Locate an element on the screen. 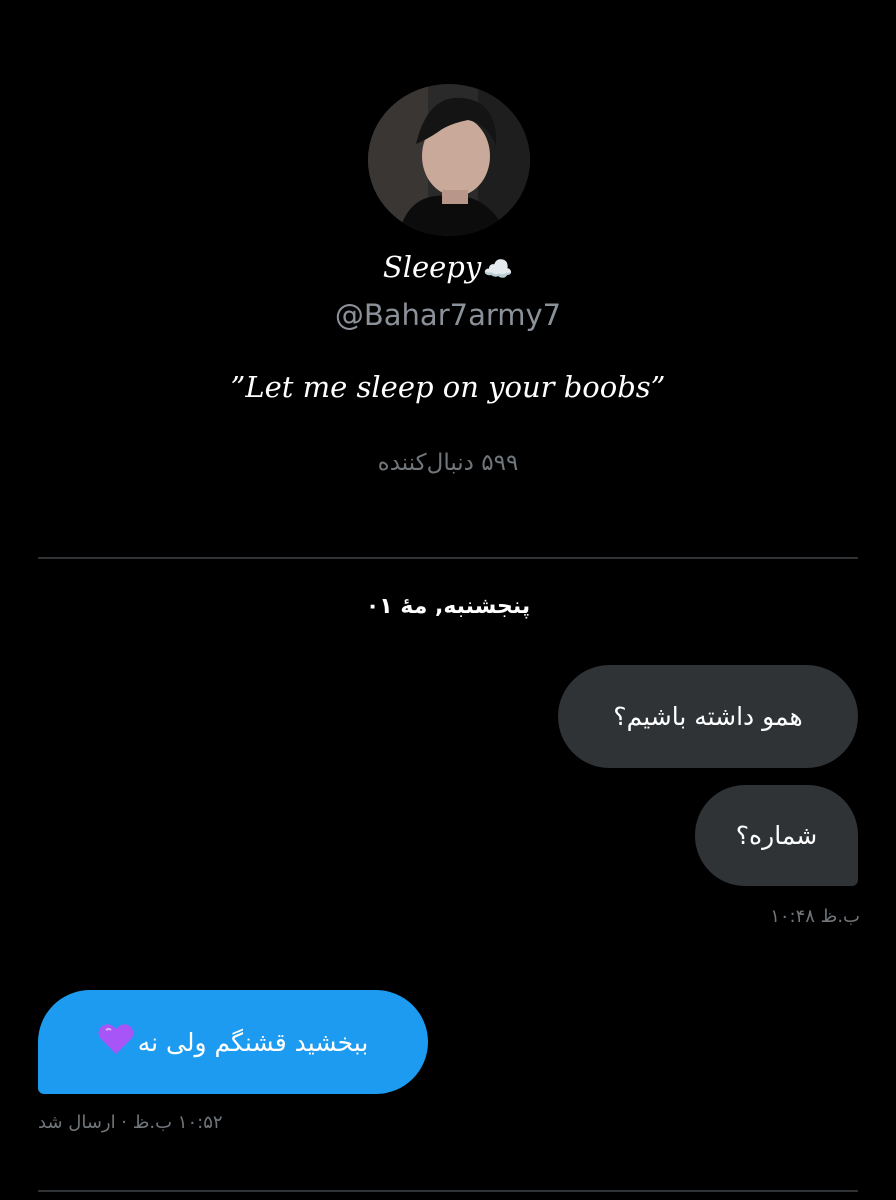 This screenshot has height=1200, width=896. message-text: شماره؟ is located at coordinates (776, 835).